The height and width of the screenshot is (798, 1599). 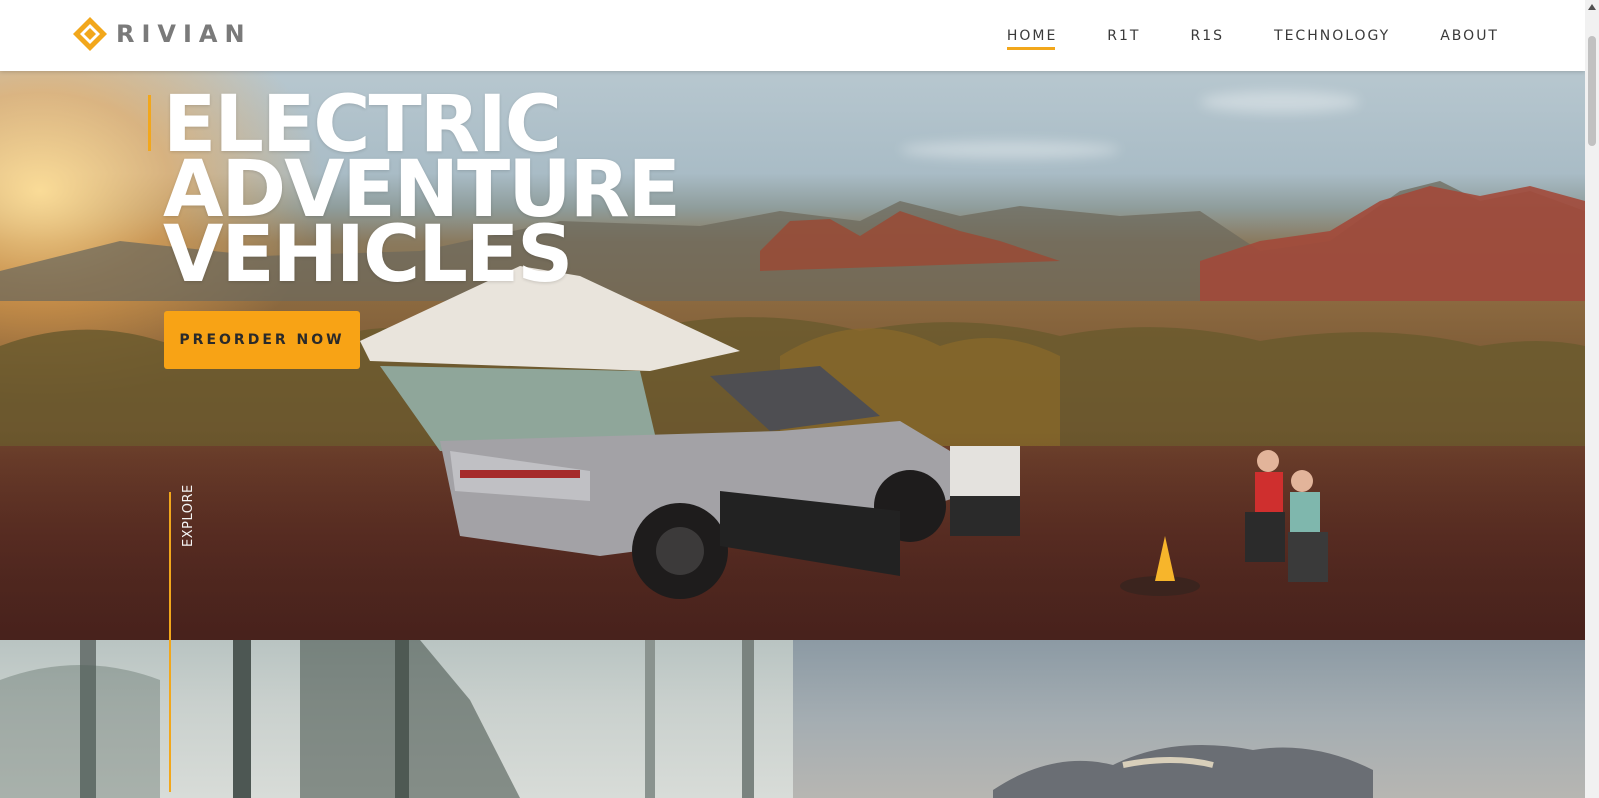 I want to click on mountain-sky-panel, so click(x=1189, y=719).